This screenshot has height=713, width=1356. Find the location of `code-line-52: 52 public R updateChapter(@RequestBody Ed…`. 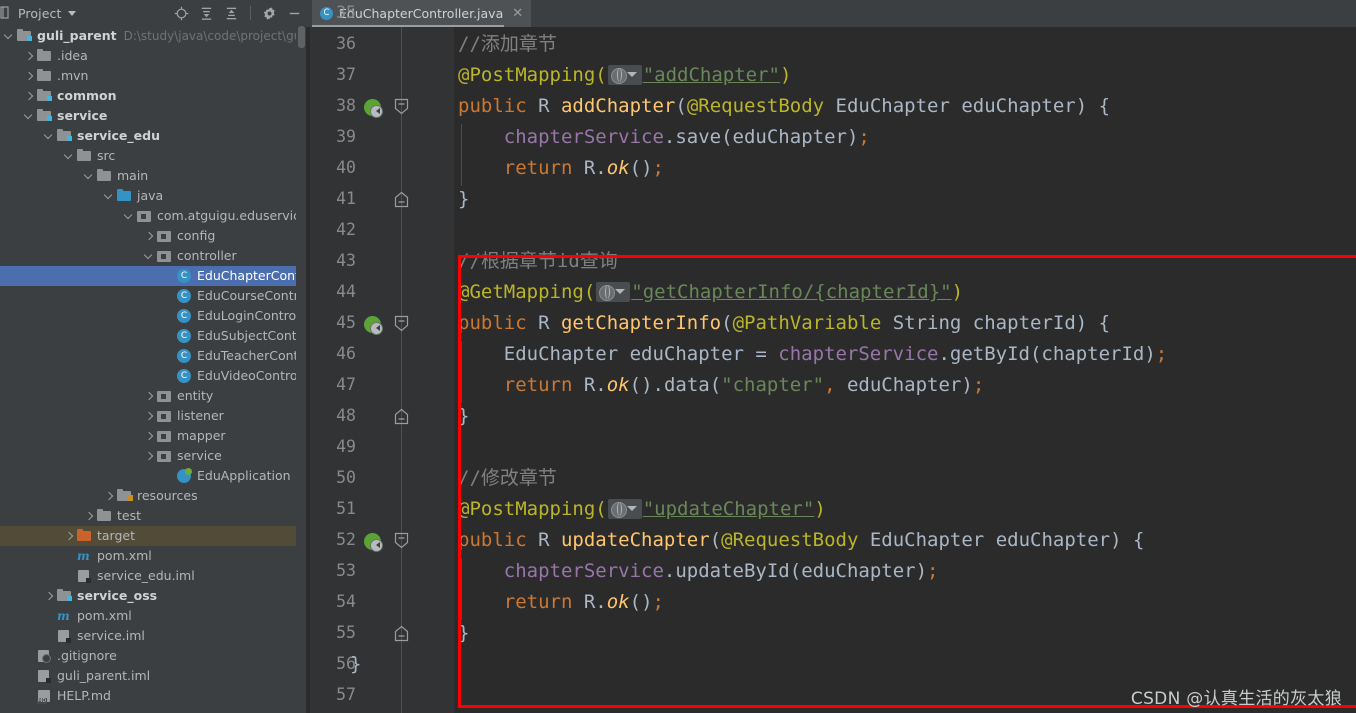

code-line-52: 52 public R updateChapter(@RequestBody Ed… is located at coordinates (831, 540).